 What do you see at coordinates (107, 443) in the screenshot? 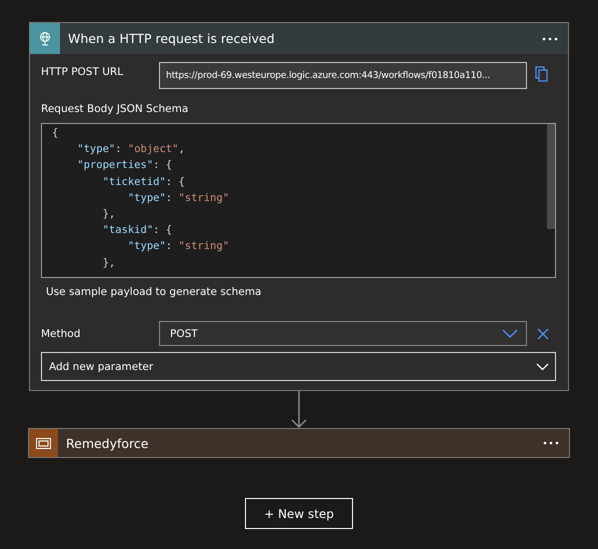
I see `card-title: Remedyforce` at bounding box center [107, 443].